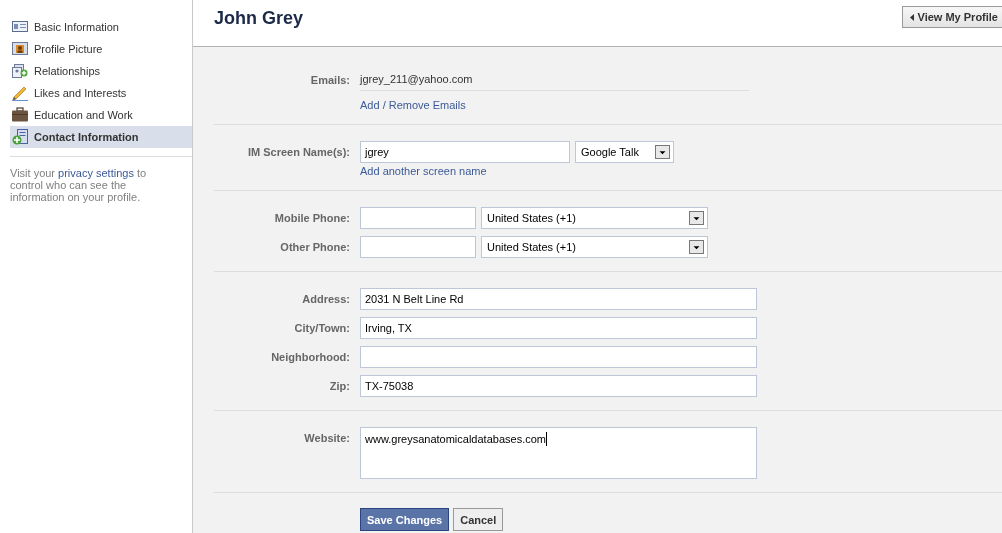 The width and height of the screenshot is (1002, 533). Describe the element at coordinates (101, 27) in the screenshot. I see `sidebar-item: Basic Information` at that location.